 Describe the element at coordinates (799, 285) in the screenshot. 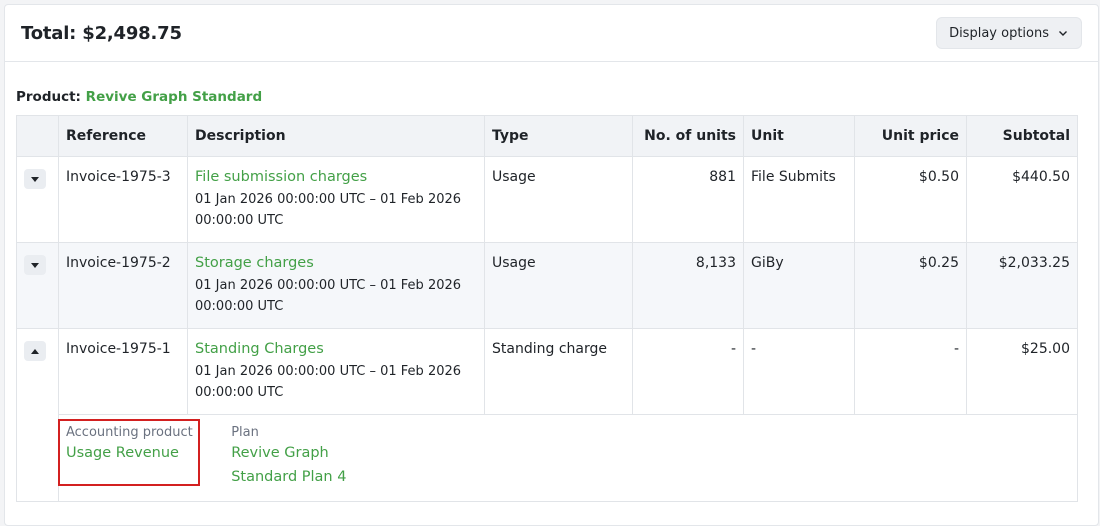

I see `unit-cell: GiBy` at that location.